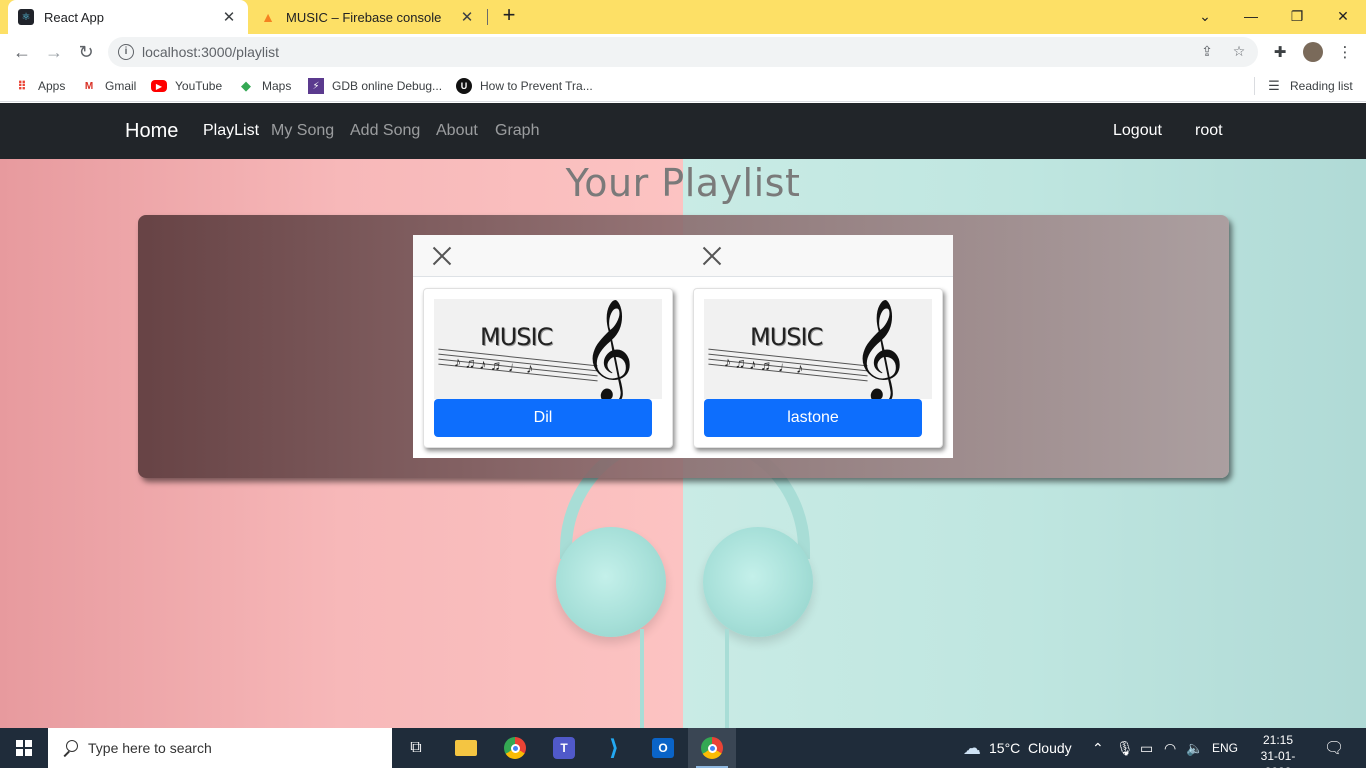 This screenshot has width=1366, height=768. What do you see at coordinates (26, 17) in the screenshot?
I see `react-icon: ⚛` at bounding box center [26, 17].